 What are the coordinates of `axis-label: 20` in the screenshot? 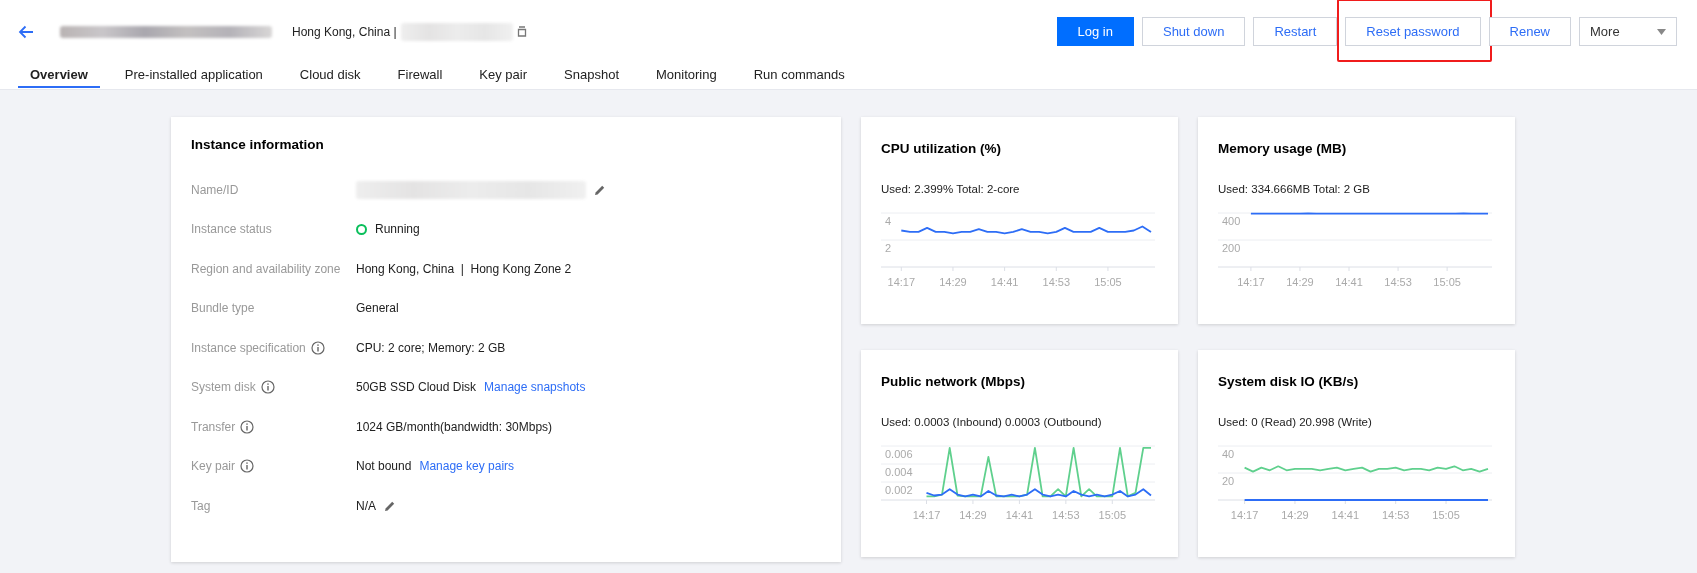 It's located at (1228, 481).